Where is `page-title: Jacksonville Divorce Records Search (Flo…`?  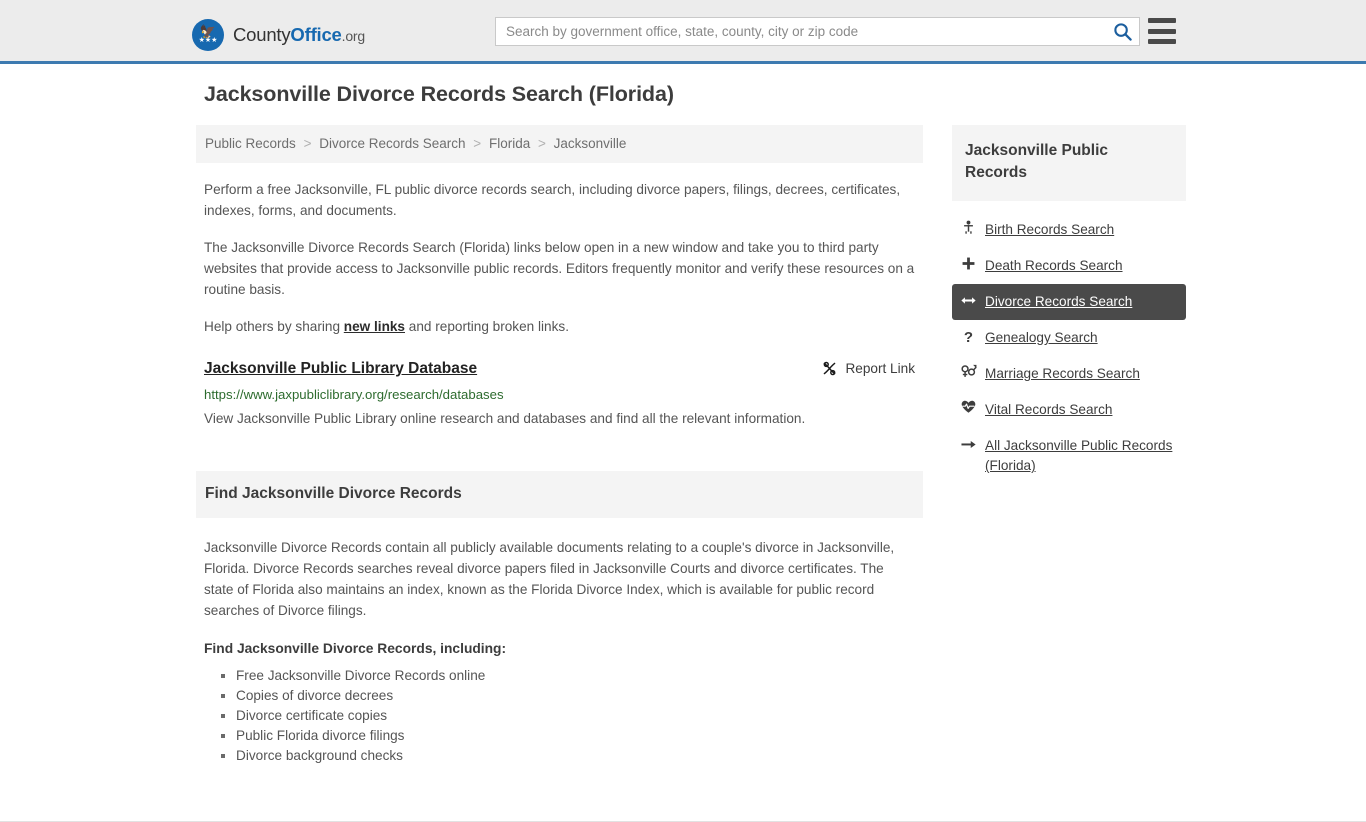 page-title: Jacksonville Divorce Records Search (Flo… is located at coordinates (439, 94).